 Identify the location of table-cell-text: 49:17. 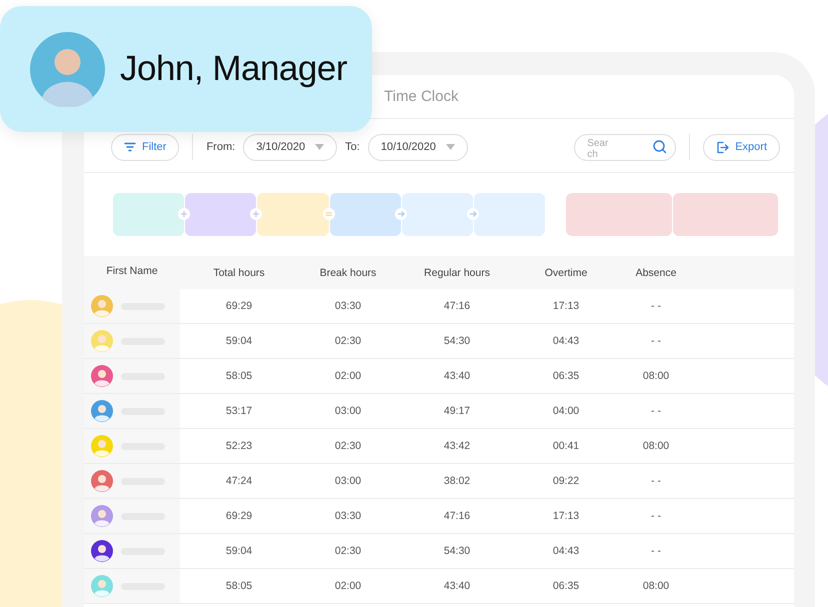
(457, 411).